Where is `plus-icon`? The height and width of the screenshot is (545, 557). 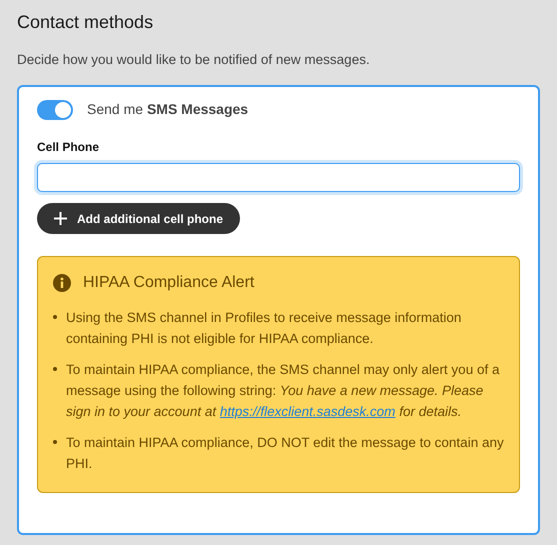
plus-icon is located at coordinates (60, 218).